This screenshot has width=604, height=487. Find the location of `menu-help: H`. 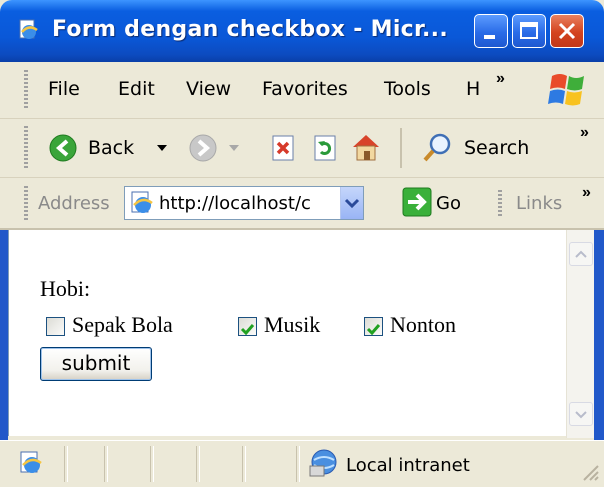

menu-help: H is located at coordinates (473, 89).